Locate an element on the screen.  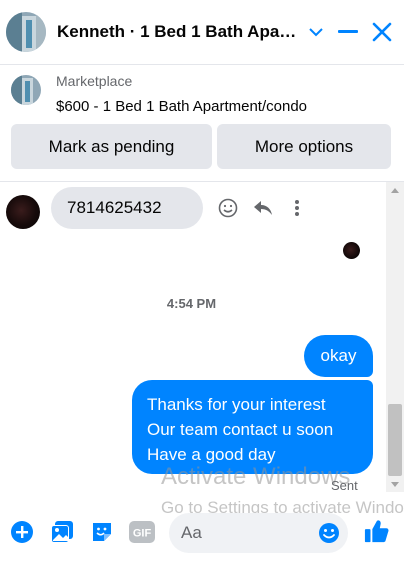
mark-as-pending-button: Mark as pending is located at coordinates (111, 146).